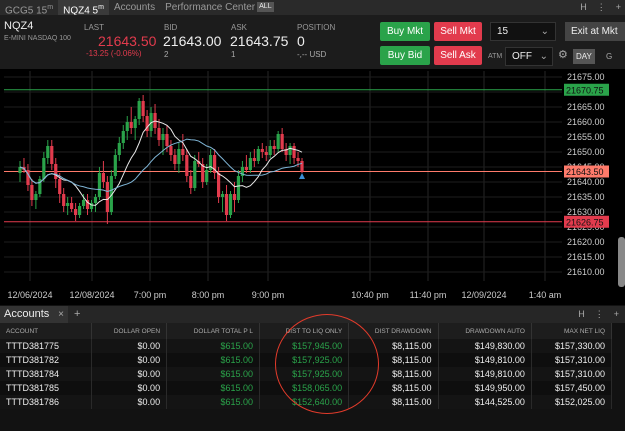 The width and height of the screenshot is (625, 431). What do you see at coordinates (585, 222) in the screenshot?
I see `price-label: 21626.75` at bounding box center [585, 222].